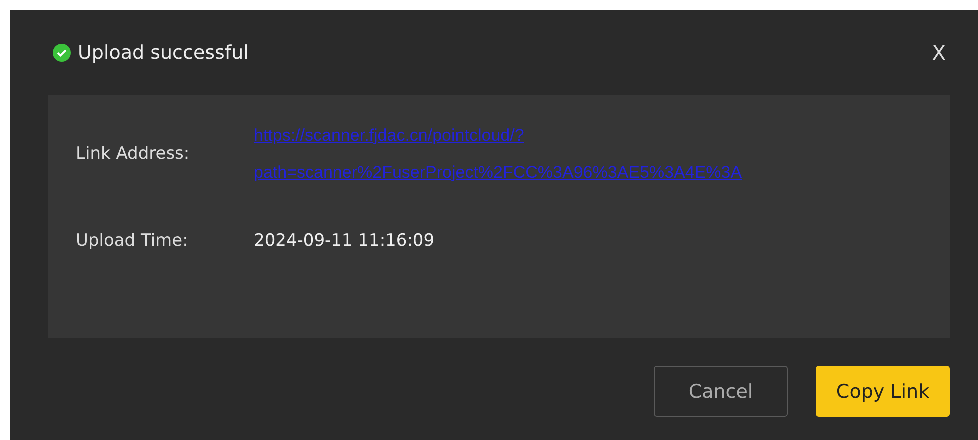 Image resolution: width=978 pixels, height=440 pixels. I want to click on copy-link-button: Copy Link, so click(883, 391).